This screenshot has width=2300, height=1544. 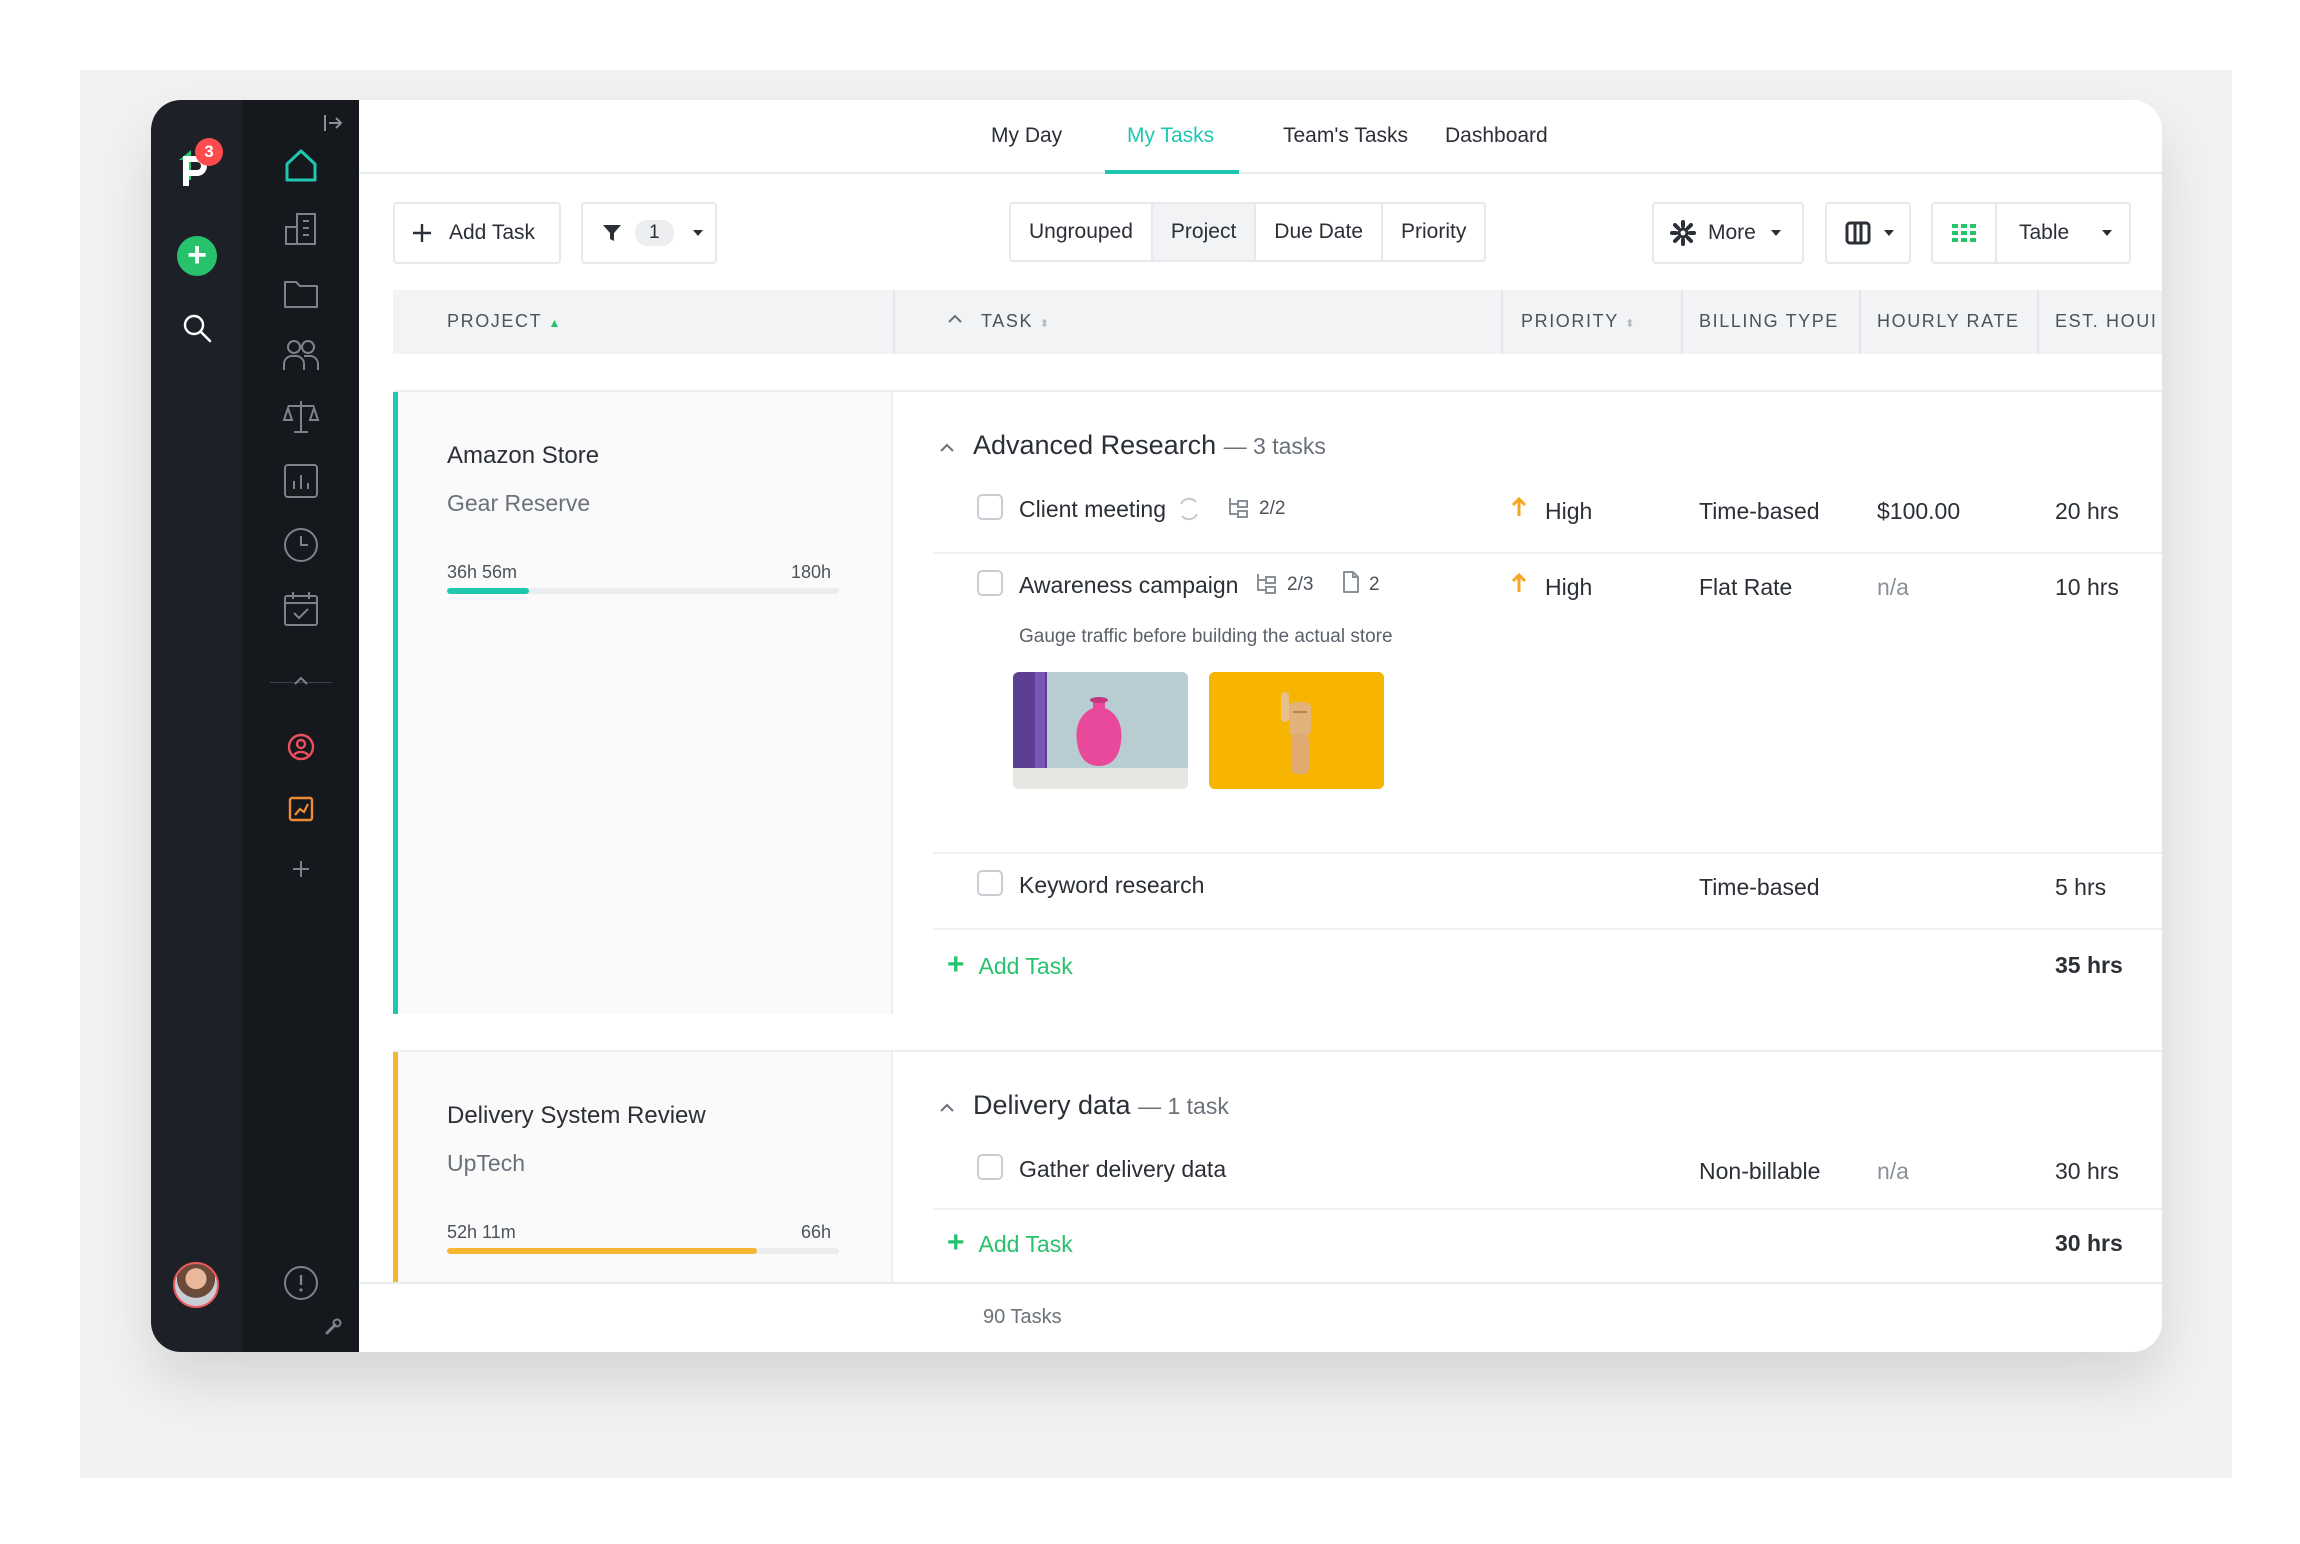 I want to click on hours-value: 30 hrs, so click(x=2087, y=1171).